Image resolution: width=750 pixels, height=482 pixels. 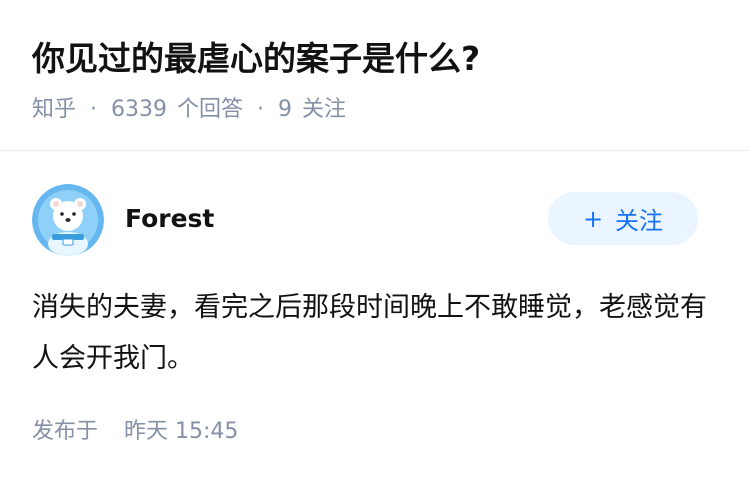 What do you see at coordinates (139, 110) in the screenshot?
I see `answers-count: 6339` at bounding box center [139, 110].